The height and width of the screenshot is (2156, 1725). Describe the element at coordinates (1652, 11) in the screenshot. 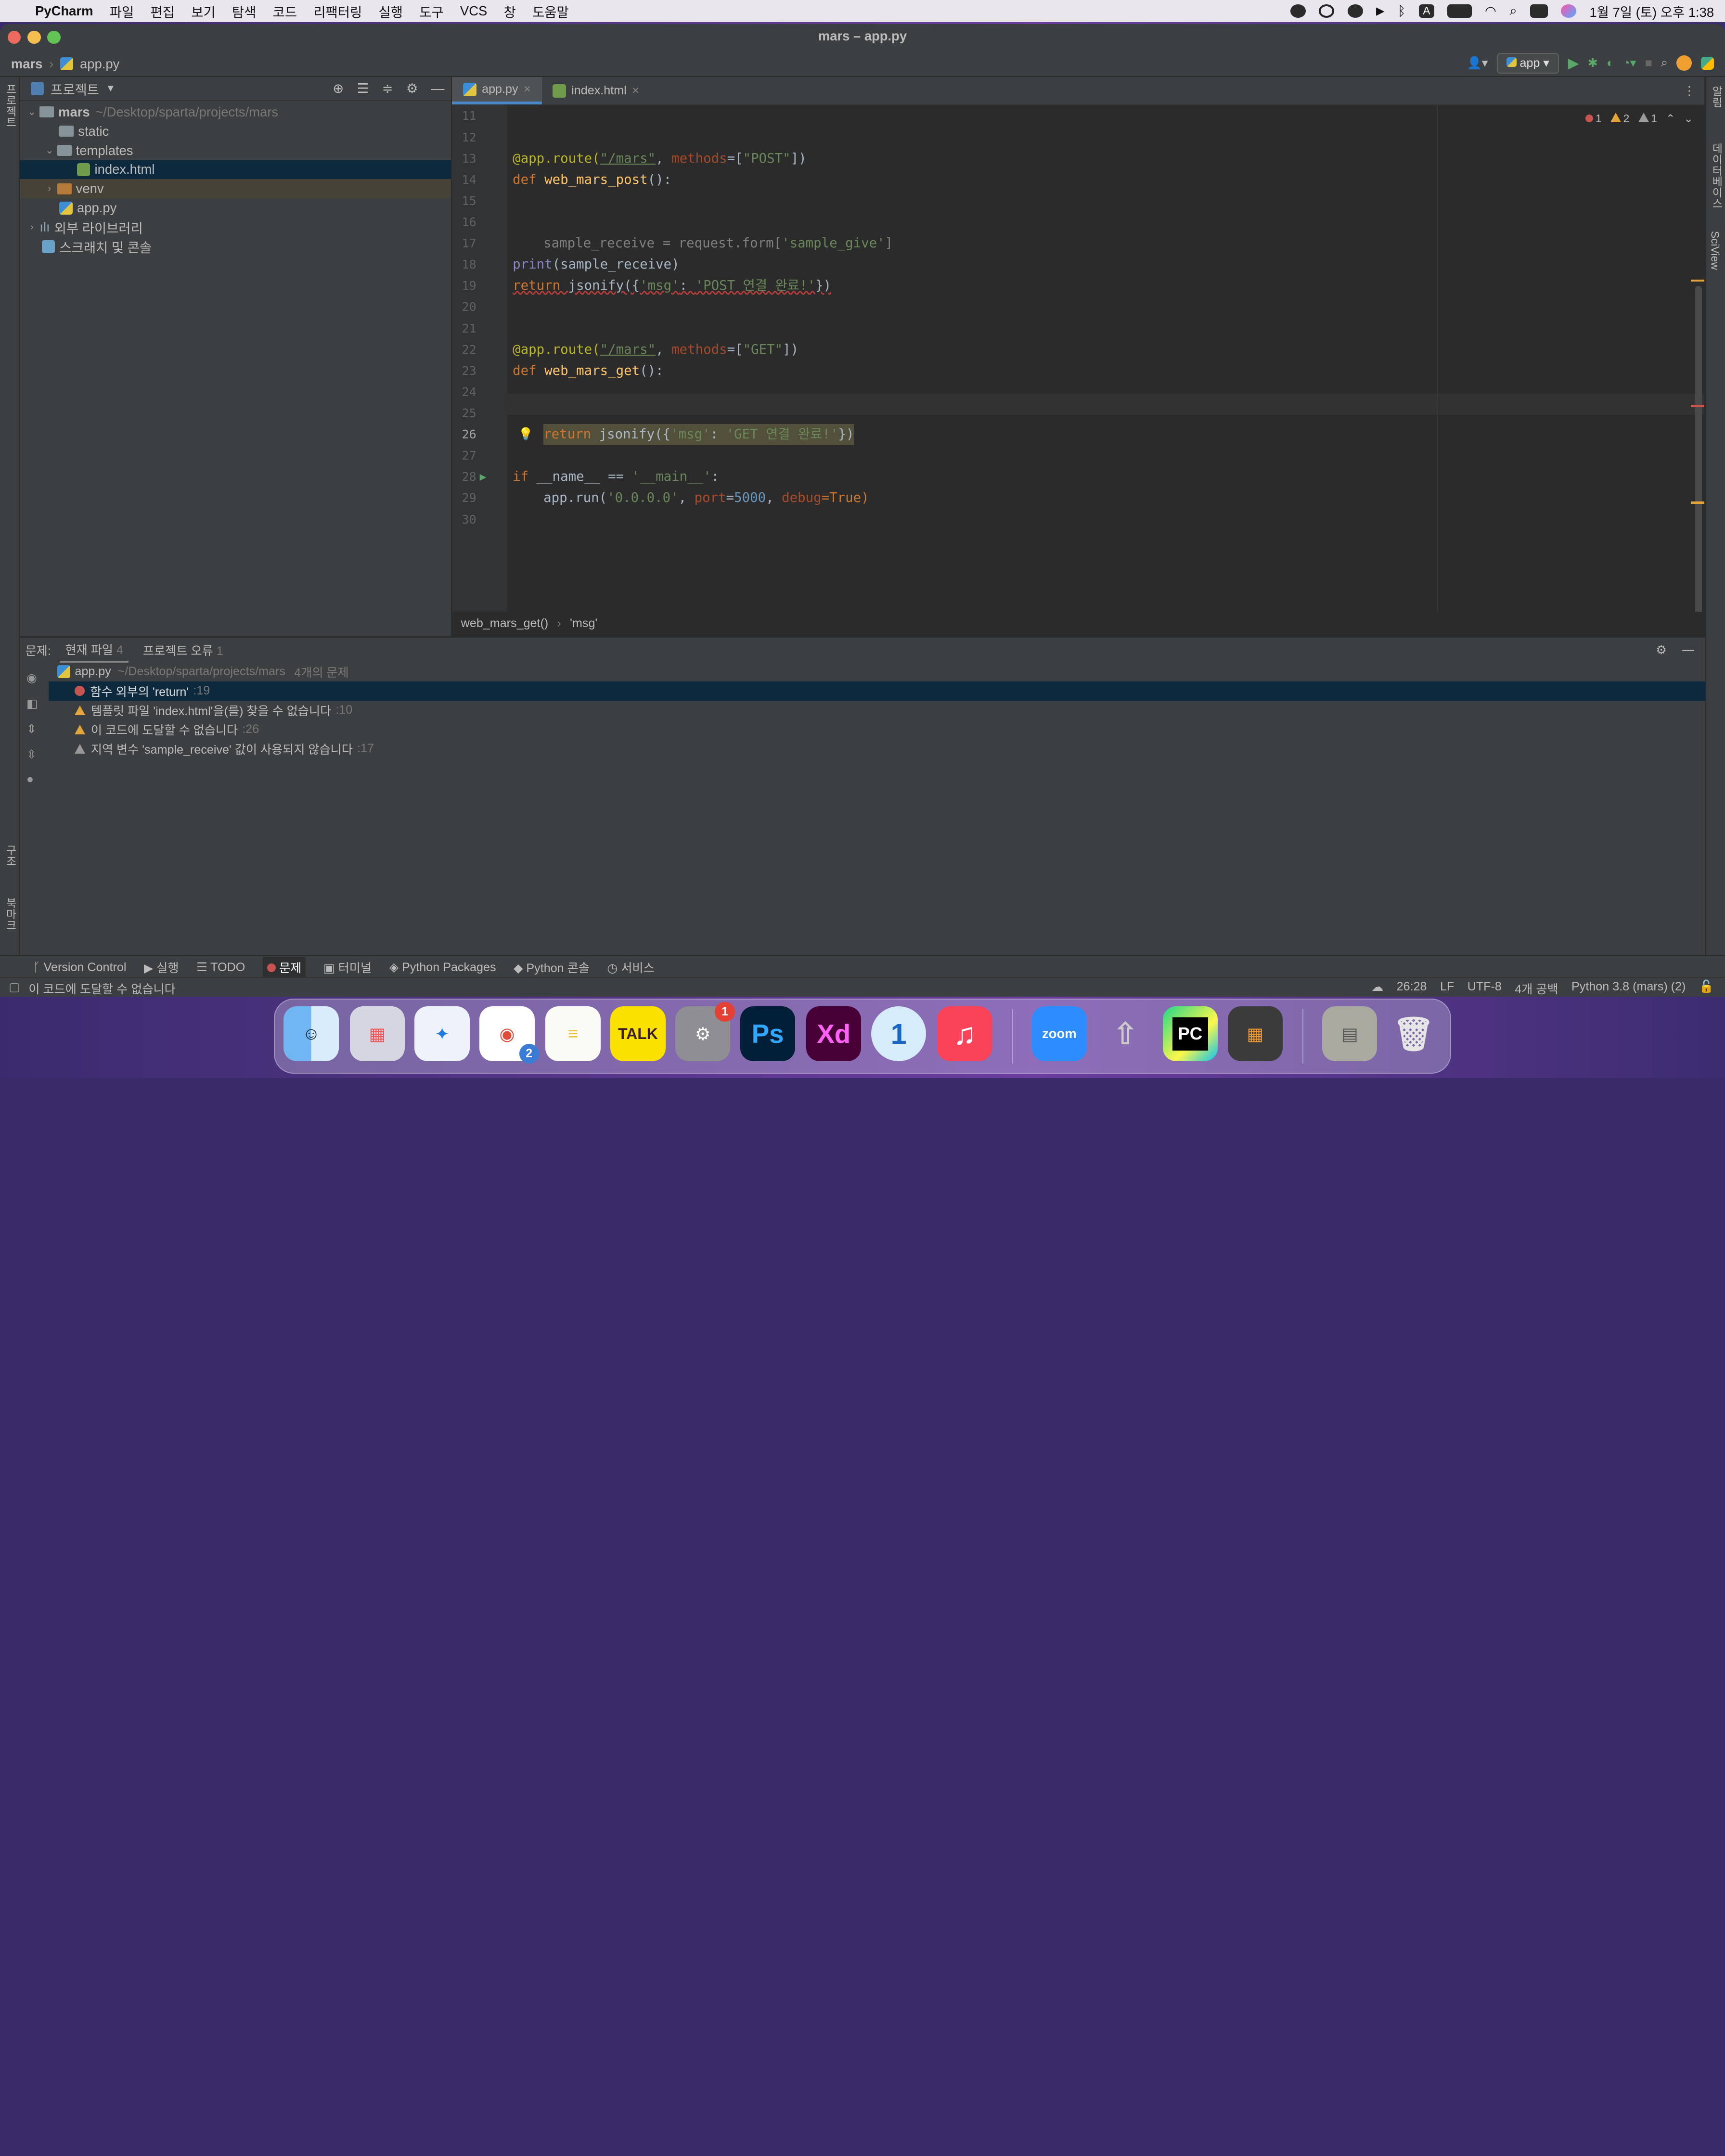

I see `menubar-clock: 1월 7일 (토) 오후 1:38` at that location.